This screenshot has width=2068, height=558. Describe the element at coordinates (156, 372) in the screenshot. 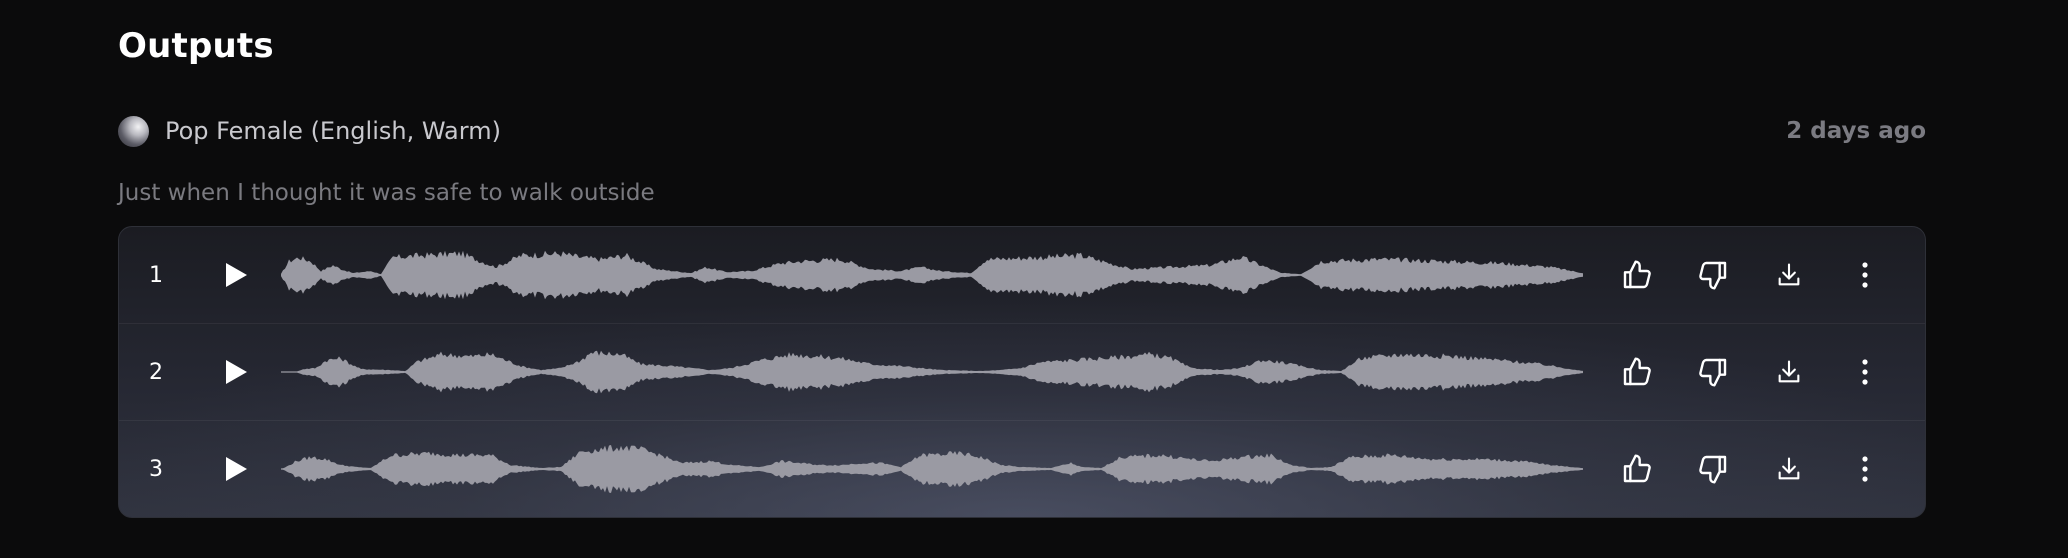

I see `track-number: 2` at that location.